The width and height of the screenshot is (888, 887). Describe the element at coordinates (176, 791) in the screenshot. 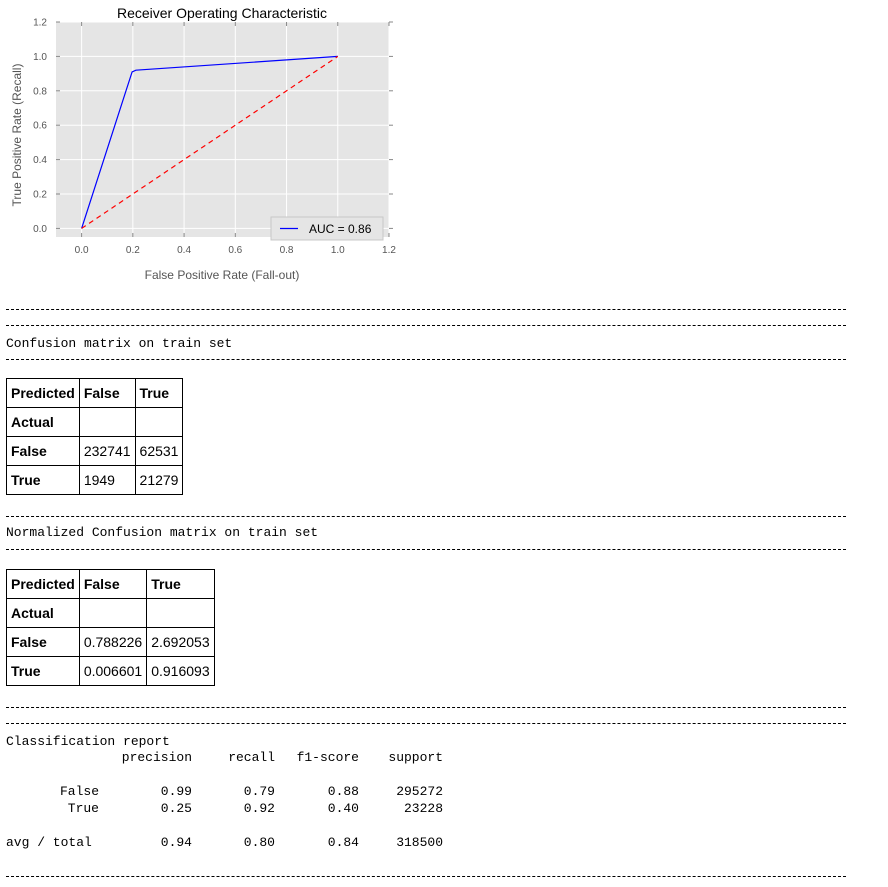

I see `report-value: 0.99` at that location.